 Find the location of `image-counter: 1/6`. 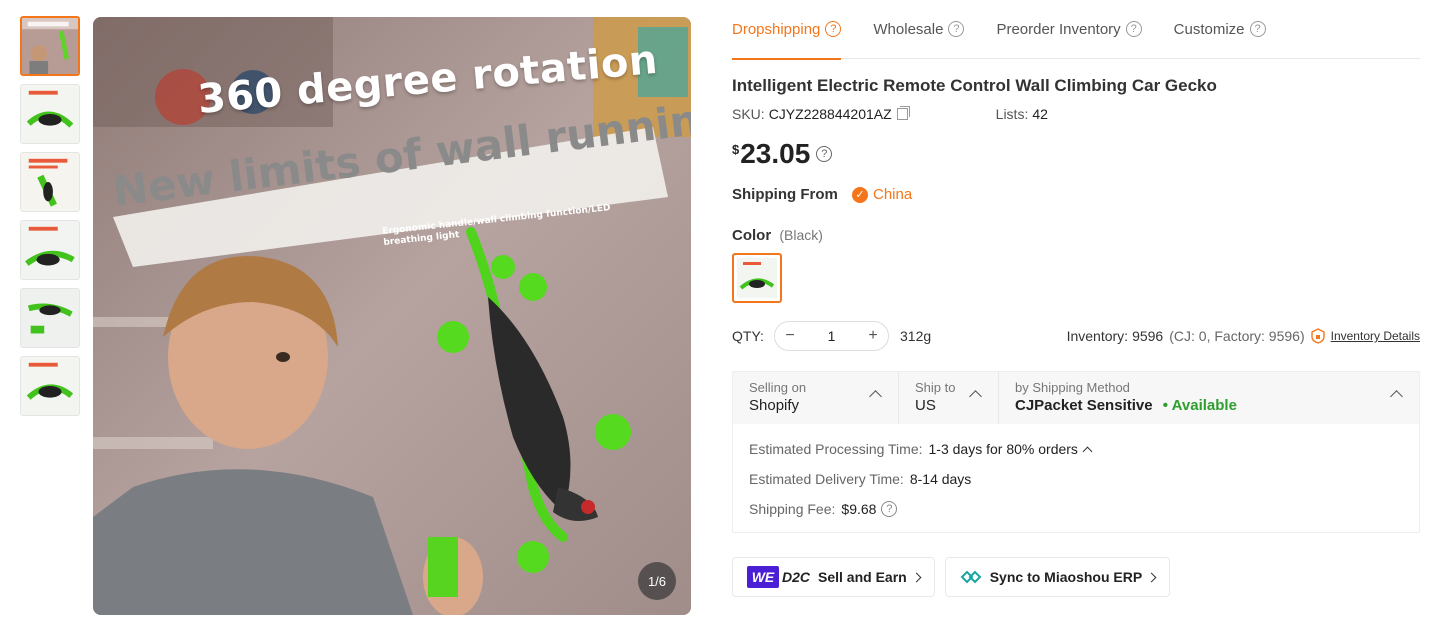

image-counter: 1/6 is located at coordinates (657, 581).